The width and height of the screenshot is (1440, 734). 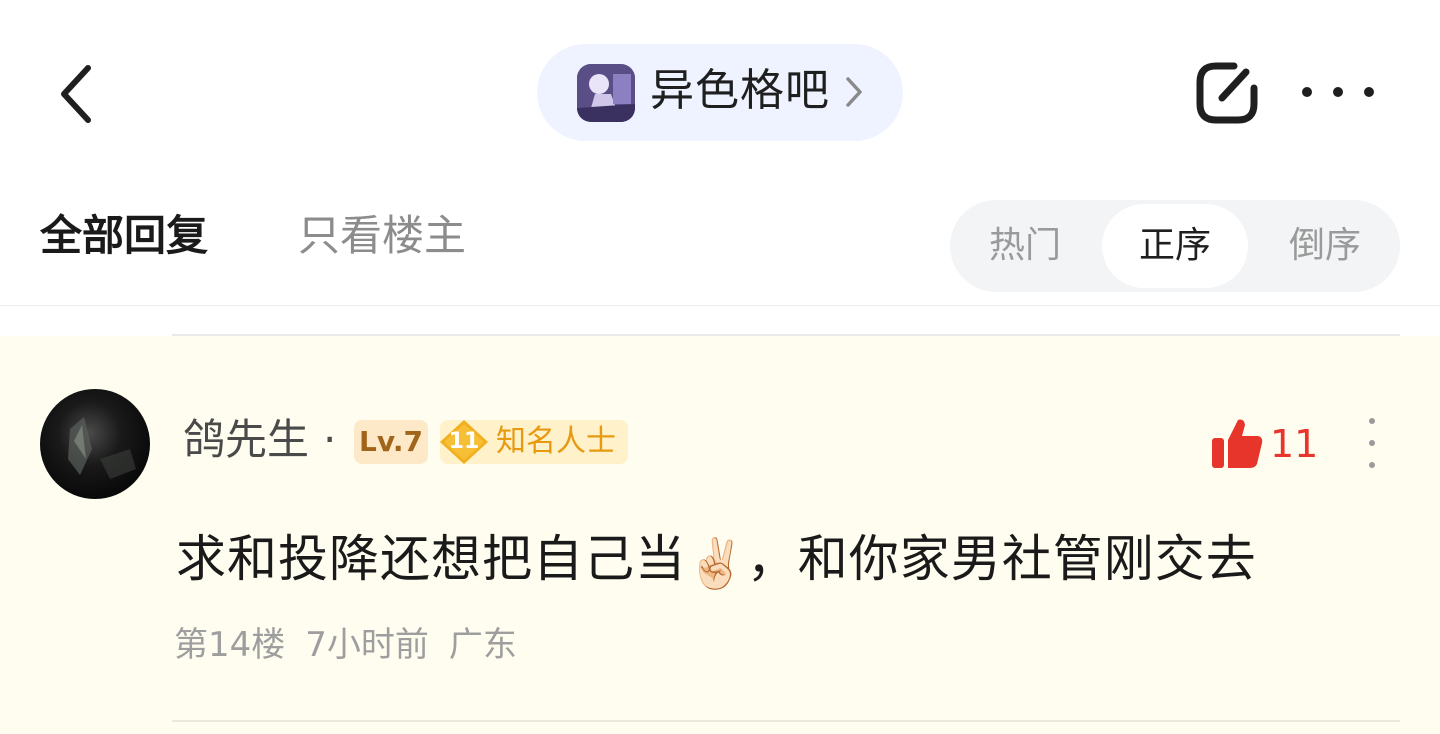 I want to click on post-location: 广东, so click(x=482, y=645).